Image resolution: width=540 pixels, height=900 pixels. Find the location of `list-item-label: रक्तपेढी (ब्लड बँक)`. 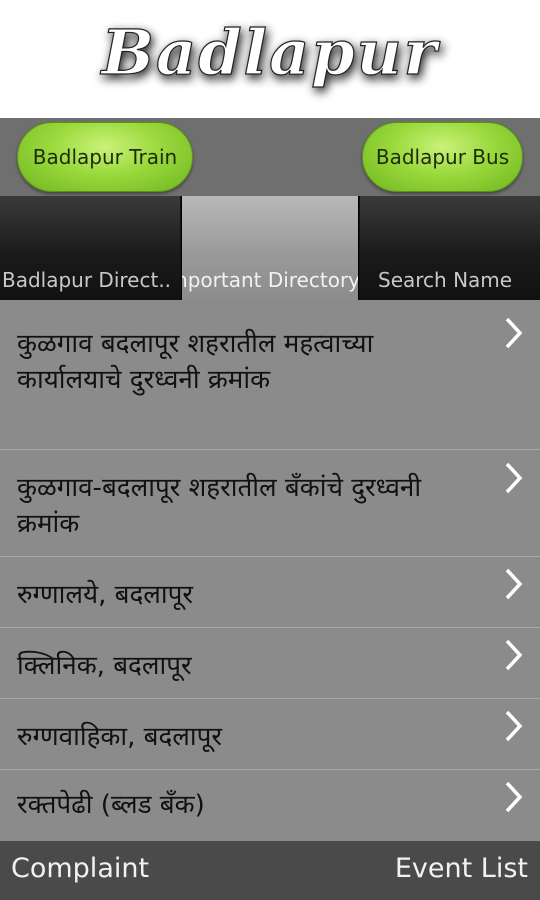

list-item-label: रक्तपेढी (ब्लड बँक) is located at coordinates (111, 805).